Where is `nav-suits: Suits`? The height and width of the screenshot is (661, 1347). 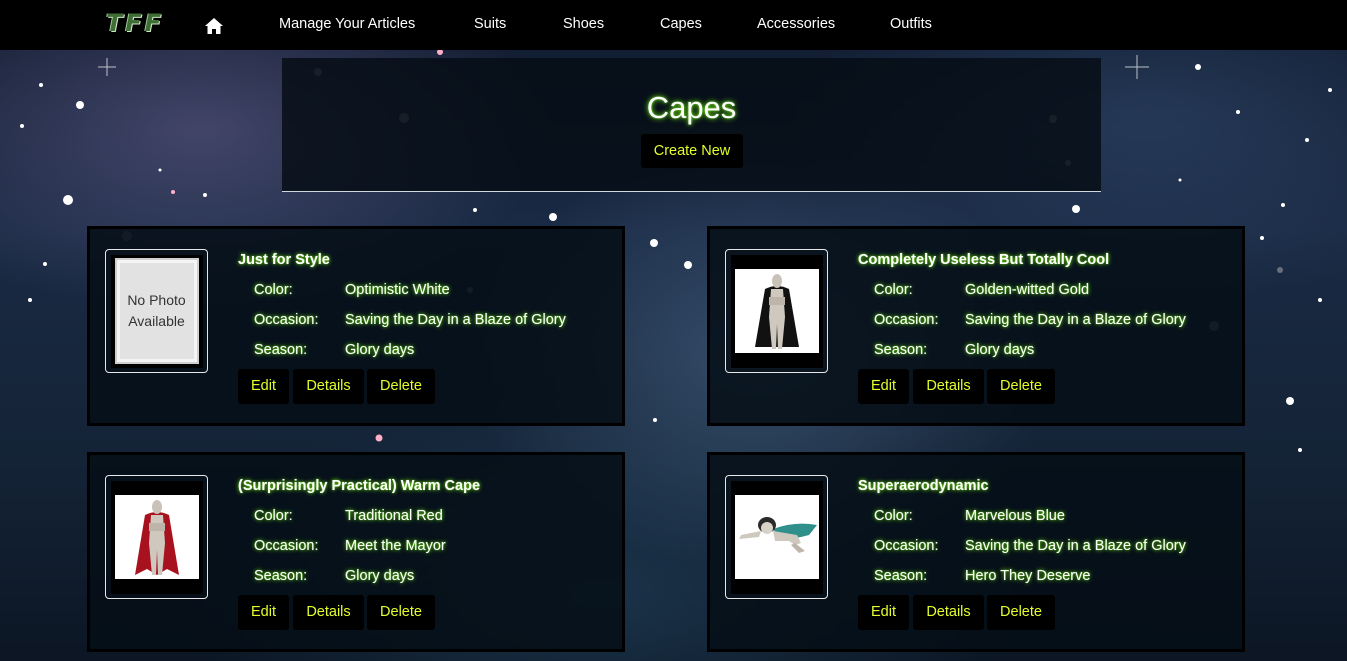
nav-suits: Suits is located at coordinates (490, 24).